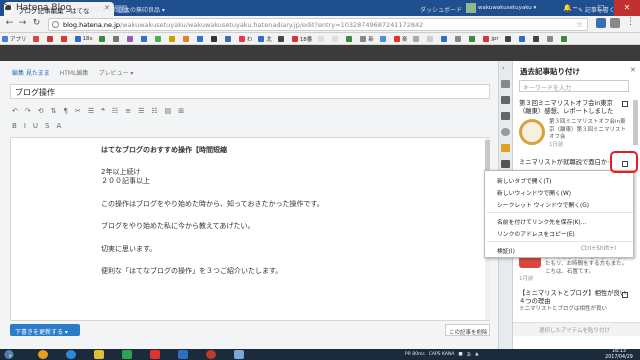 The image size is (640, 360). Describe the element at coordinates (58, 127) in the screenshot. I see `format-button-icon: A` at that location.